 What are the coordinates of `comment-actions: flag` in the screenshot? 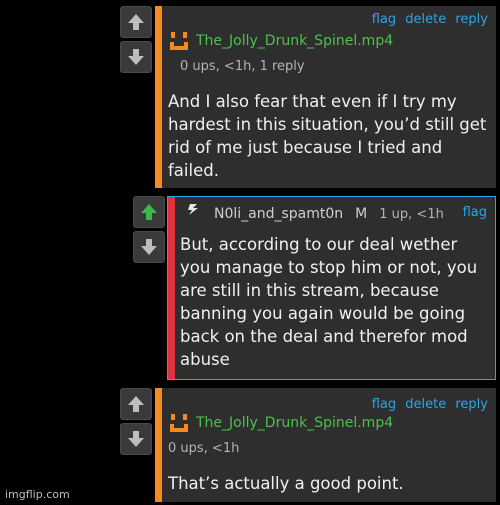 It's located at (472, 212).